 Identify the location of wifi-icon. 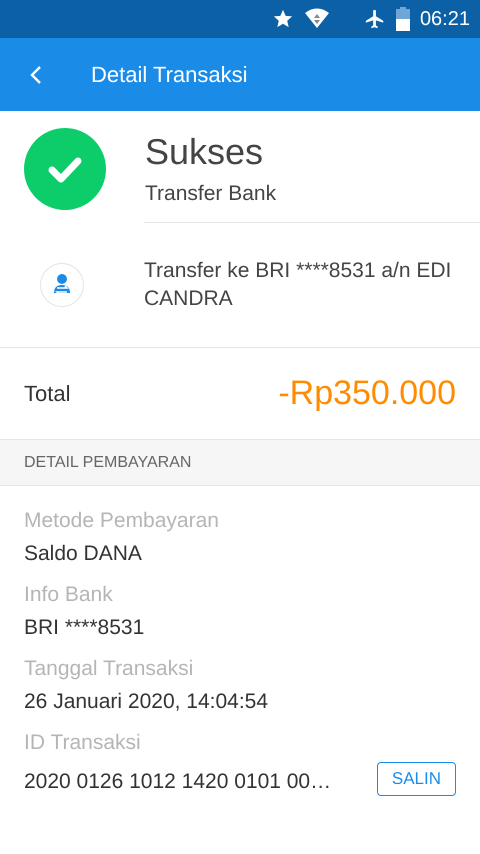
(317, 19).